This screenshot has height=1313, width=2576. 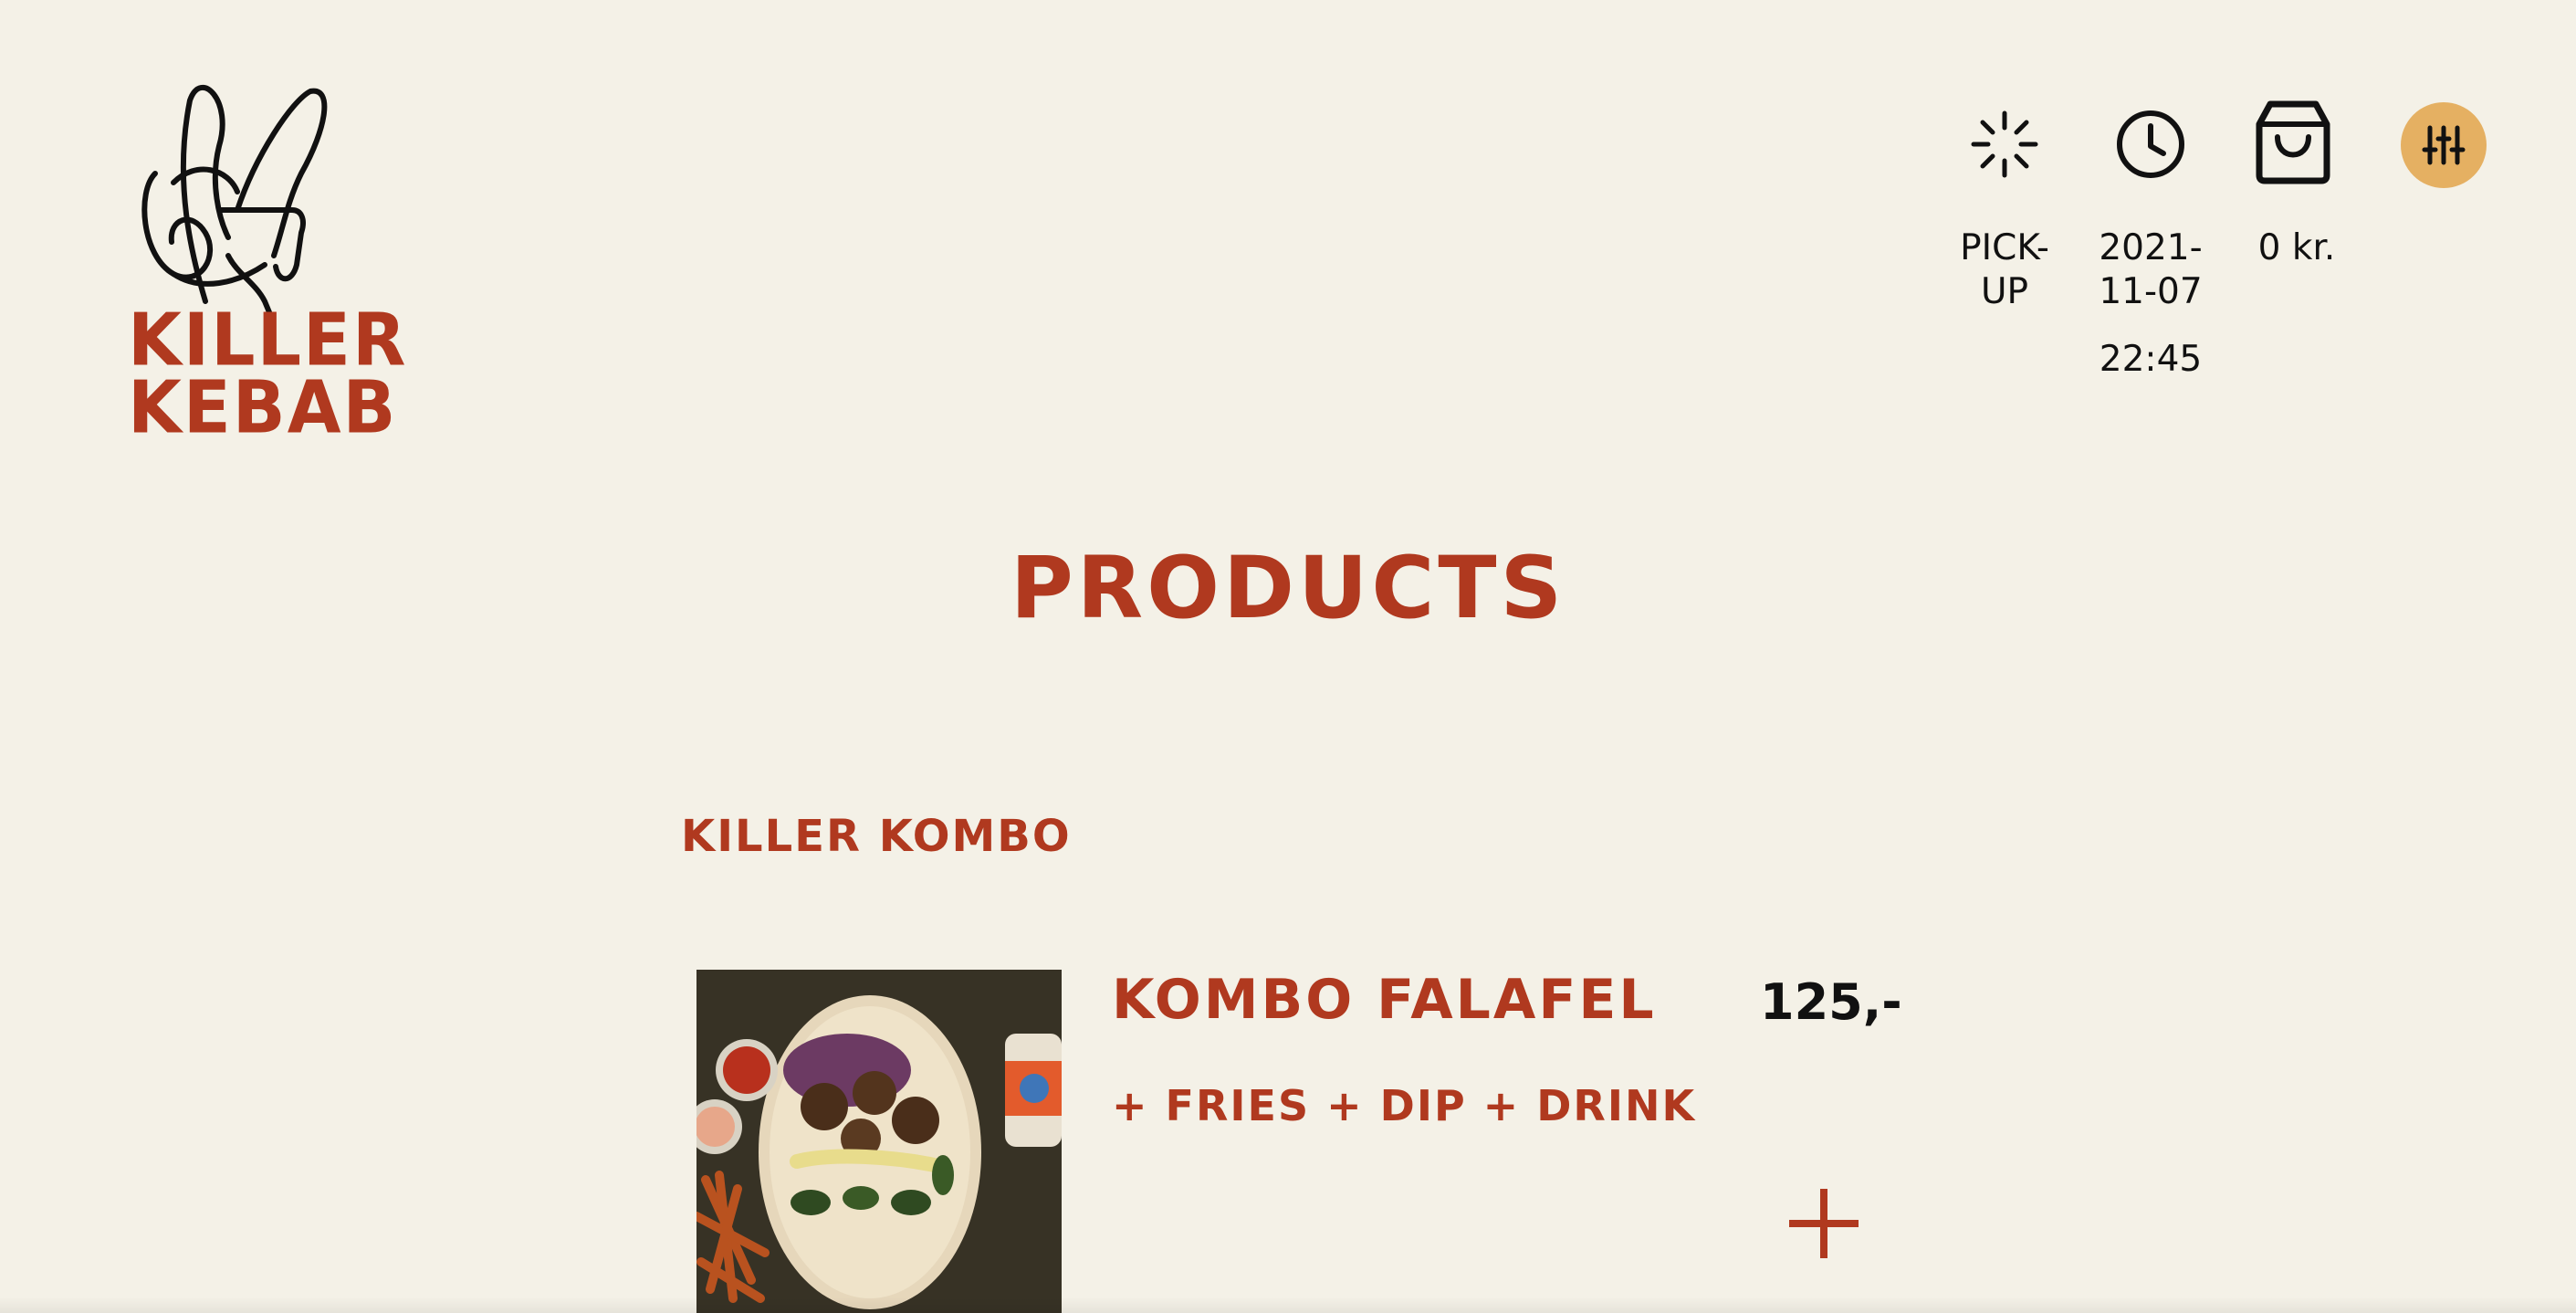 I want to click on pickup-date: 2021- 11-07, so click(x=2151, y=270).